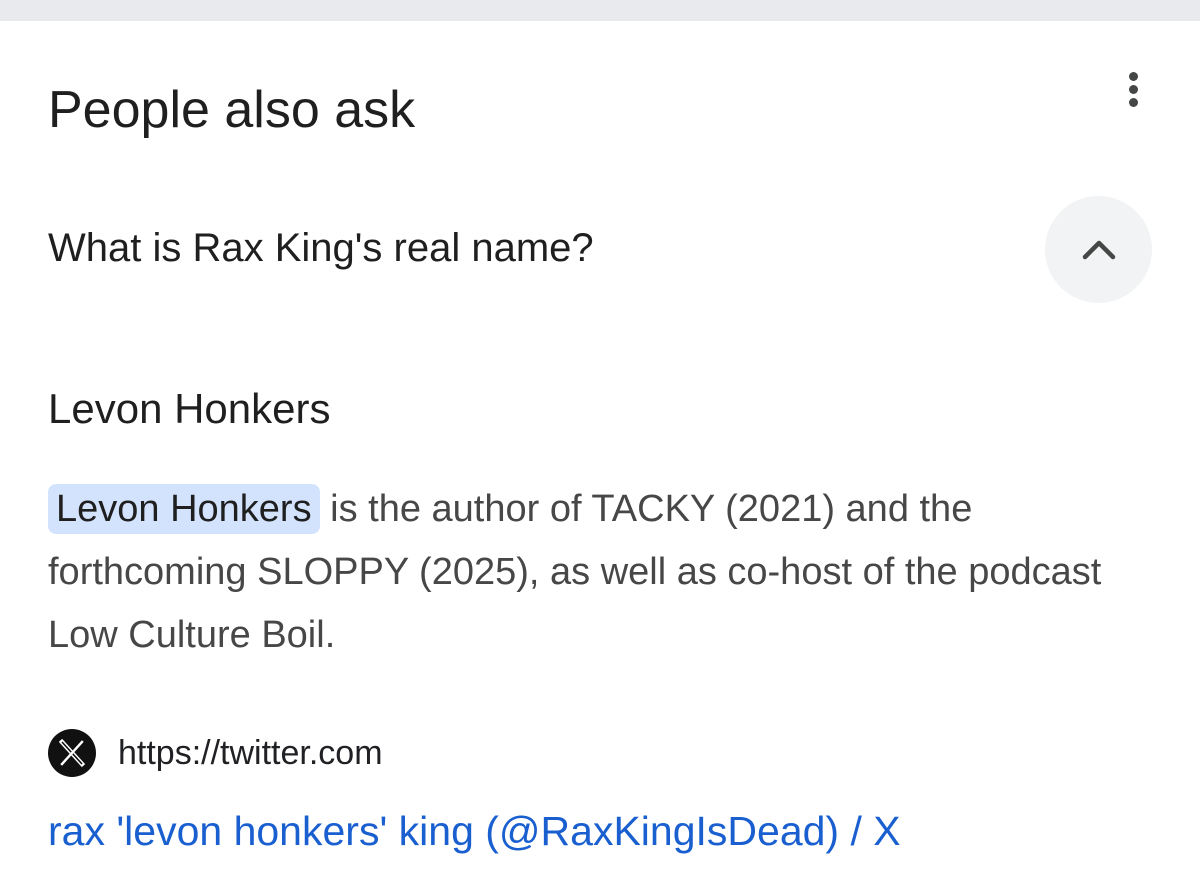 Image resolution: width=1200 pixels, height=888 pixels. I want to click on x-logo-icon, so click(72, 753).